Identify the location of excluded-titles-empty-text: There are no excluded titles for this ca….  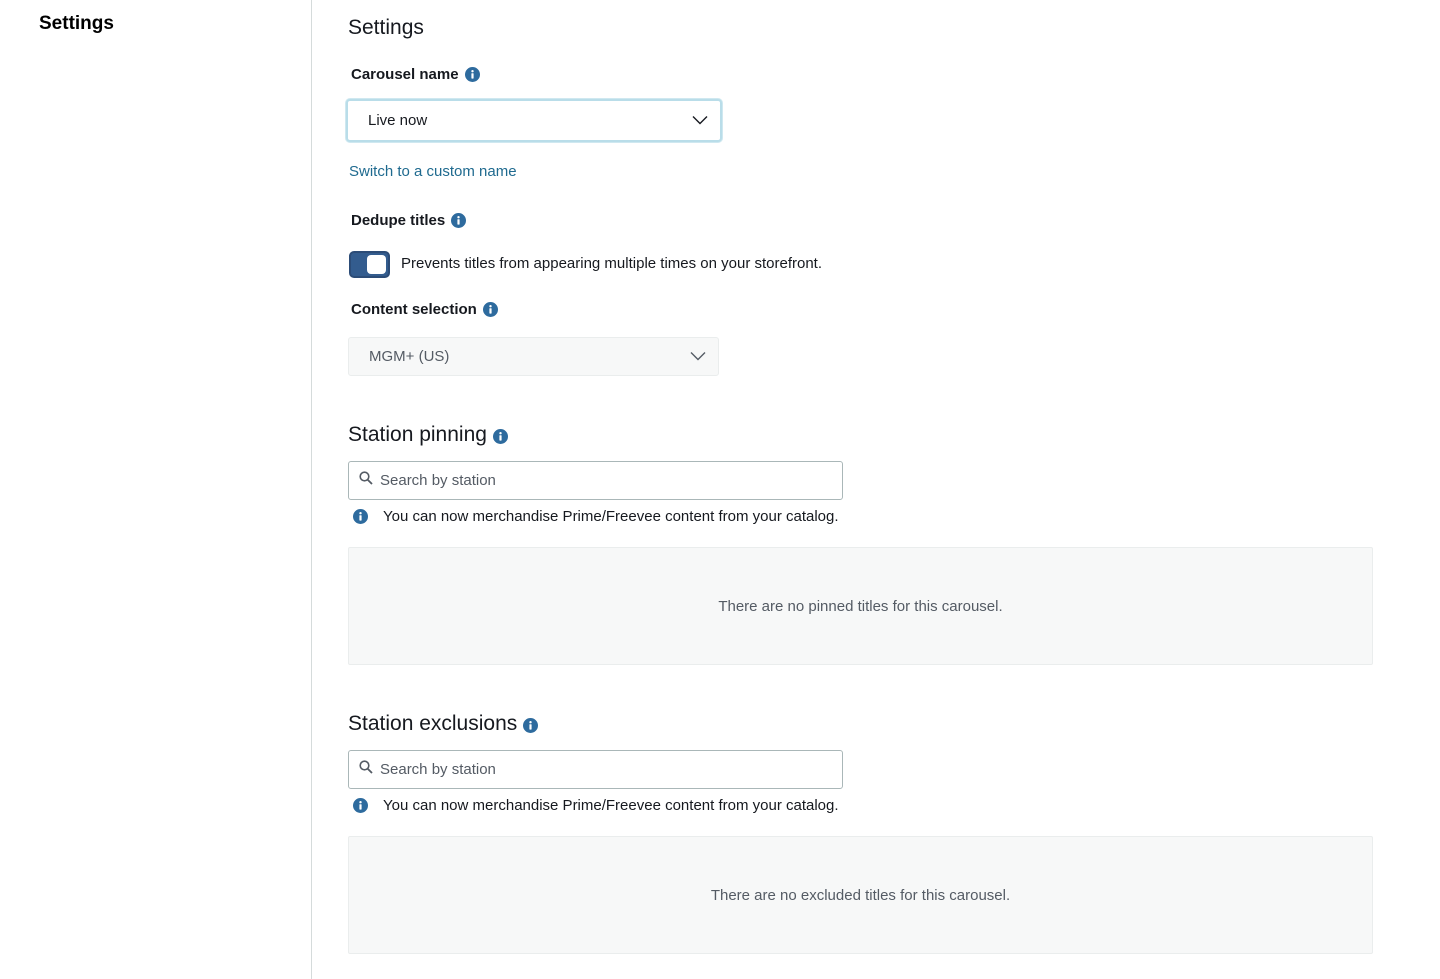
(860, 895).